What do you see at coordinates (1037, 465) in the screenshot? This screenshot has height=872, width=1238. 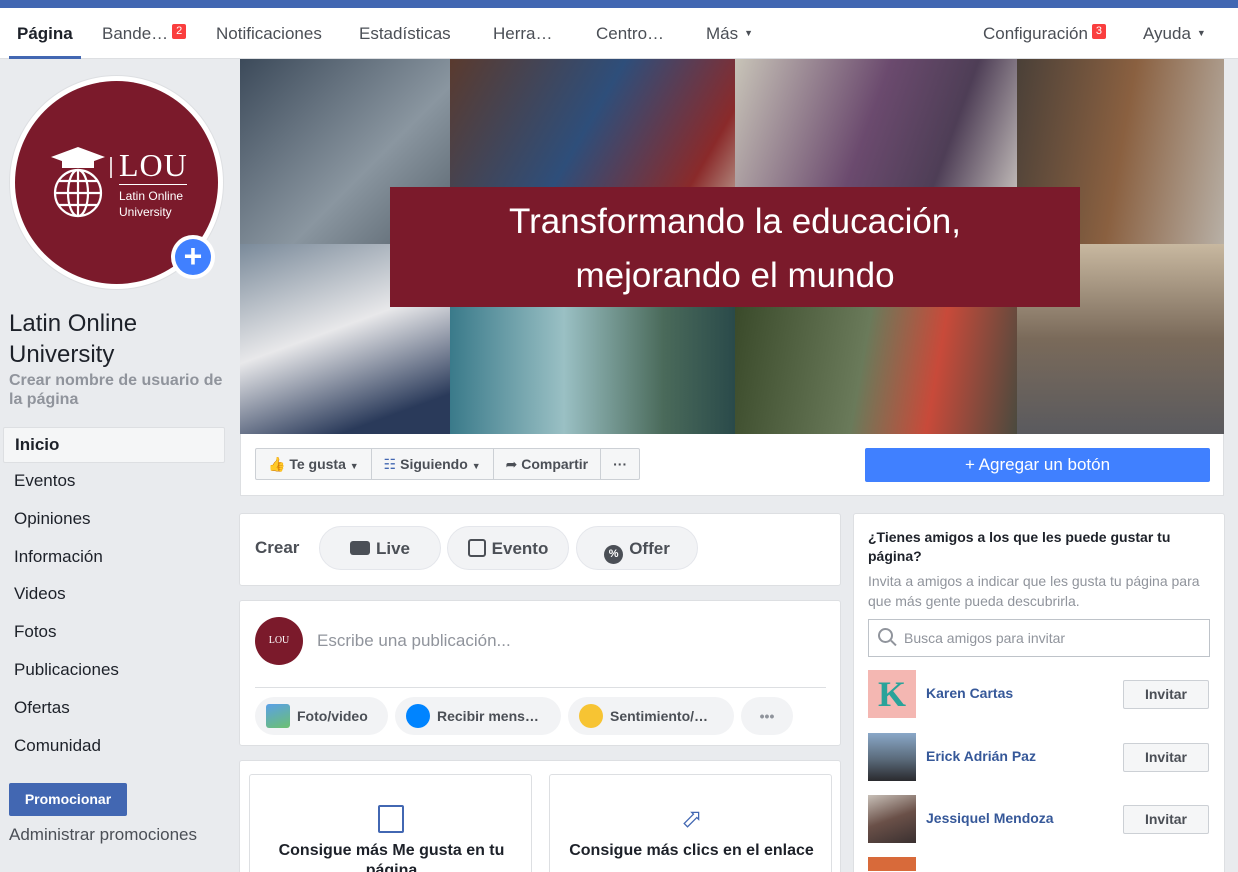 I see `add-button: + Agregar un botón` at bounding box center [1037, 465].